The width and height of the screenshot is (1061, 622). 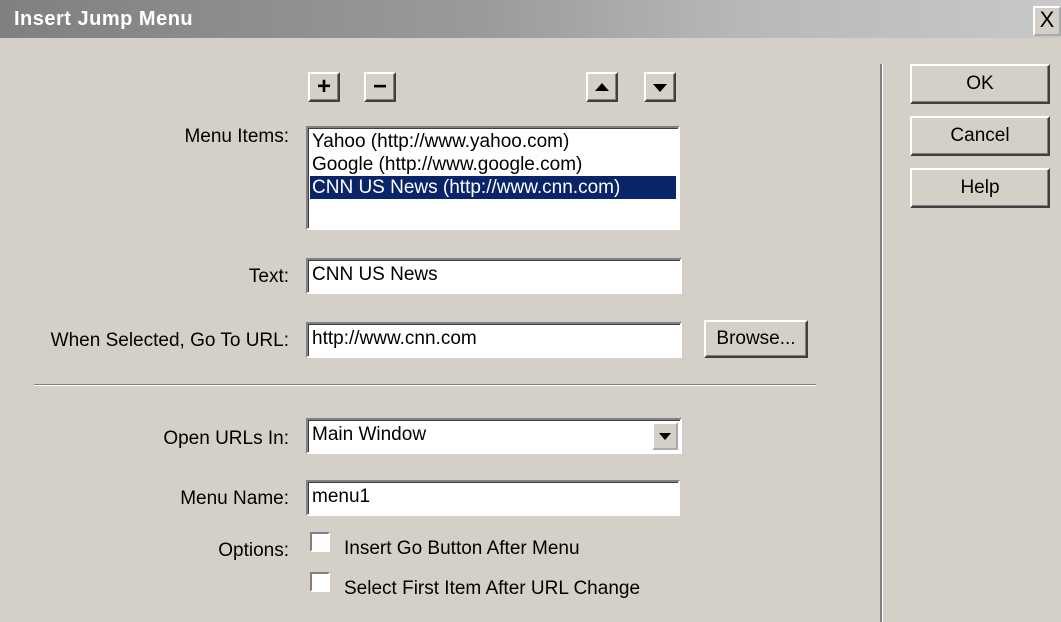 I want to click on insert-go-button-label: Insert Go Button After Menu, so click(x=462, y=548).